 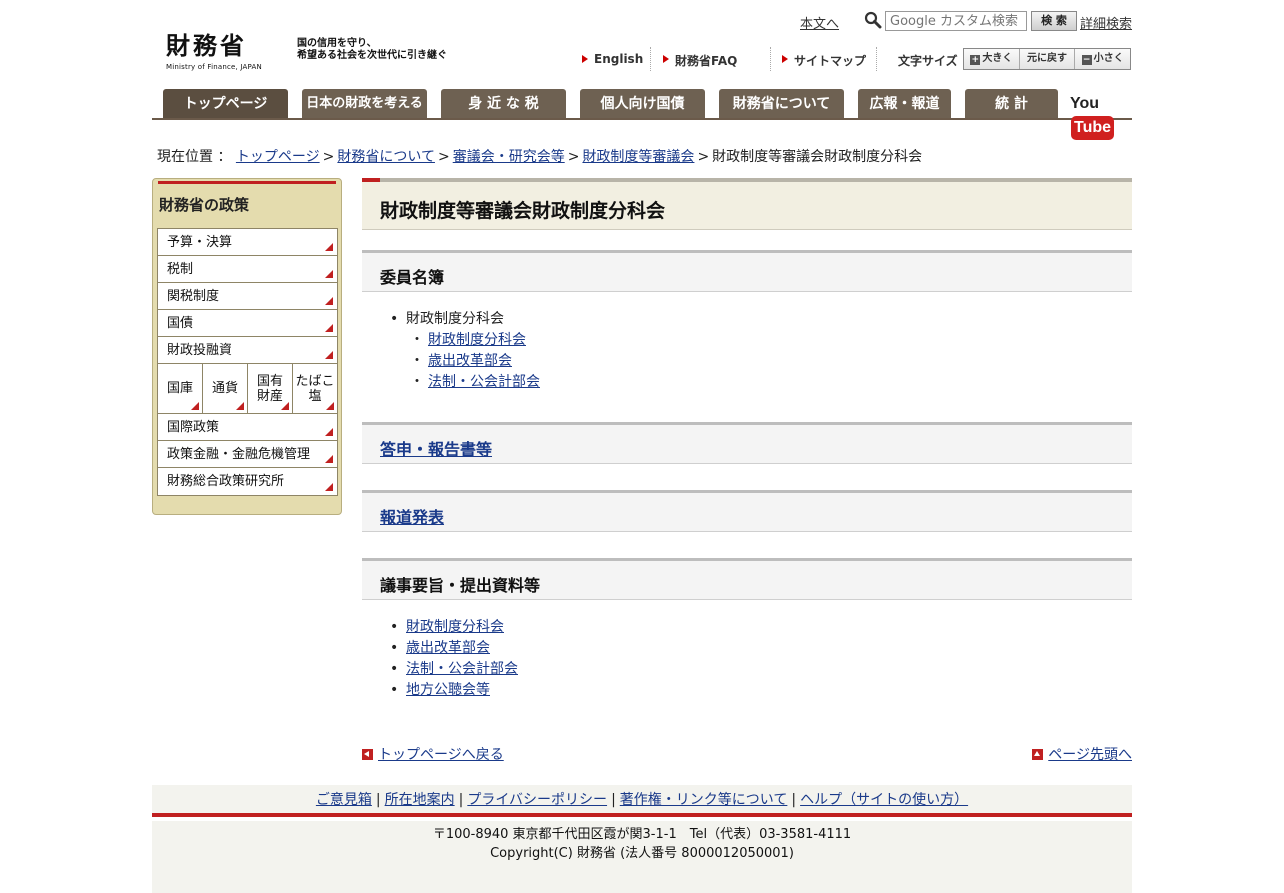 What do you see at coordinates (436, 448) in the screenshot?
I see `section-link-reports: 答申・報告書等` at bounding box center [436, 448].